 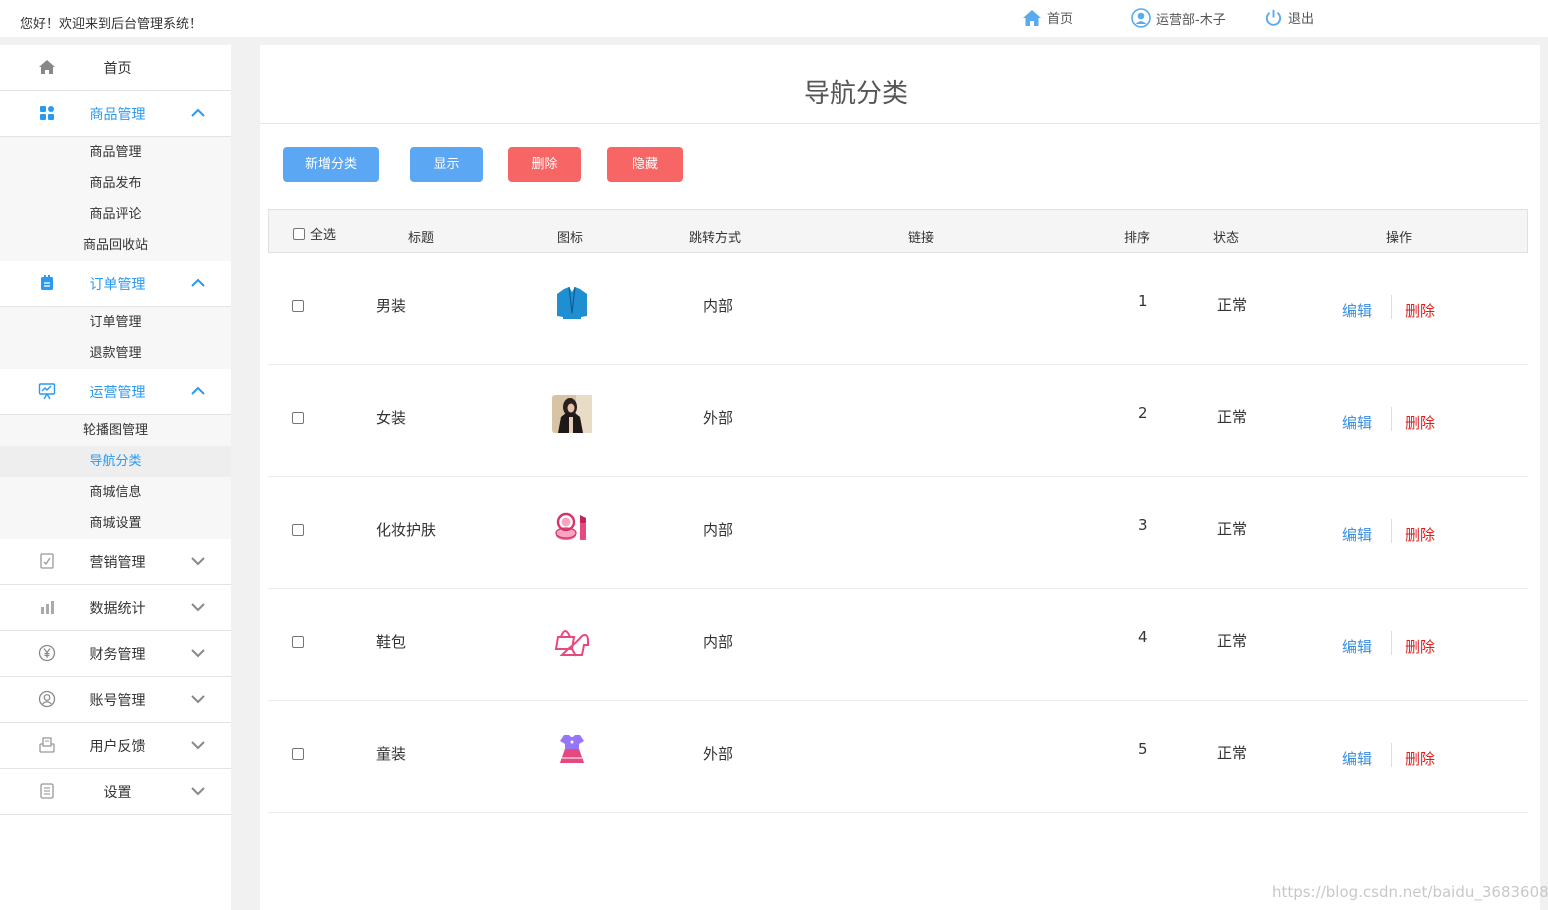 What do you see at coordinates (1143, 413) in the screenshot?
I see `row-order: 2` at bounding box center [1143, 413].